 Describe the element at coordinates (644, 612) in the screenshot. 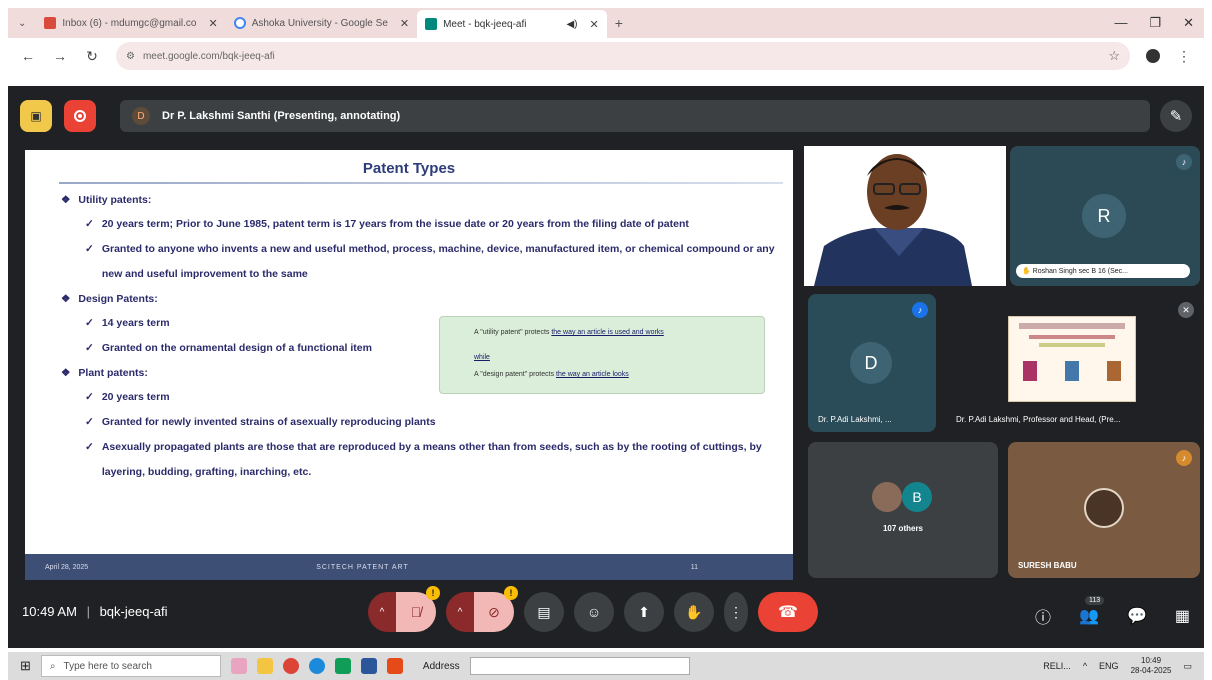

I see `present-button: ⬆` at that location.